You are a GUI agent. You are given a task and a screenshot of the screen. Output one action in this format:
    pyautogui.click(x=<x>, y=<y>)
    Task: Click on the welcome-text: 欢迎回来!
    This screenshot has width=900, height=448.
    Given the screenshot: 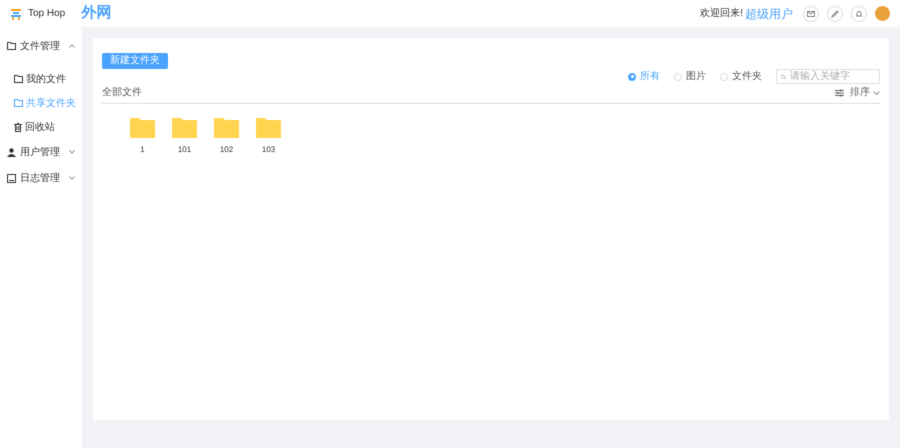 What is the action you would take?
    pyautogui.click(x=721, y=13)
    